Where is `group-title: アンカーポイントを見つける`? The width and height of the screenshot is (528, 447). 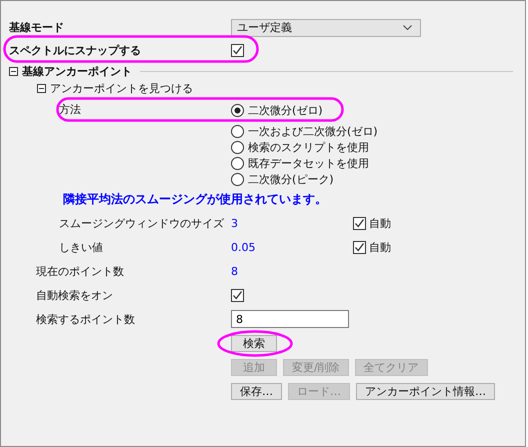 group-title: アンカーポイントを見つける is located at coordinates (121, 88).